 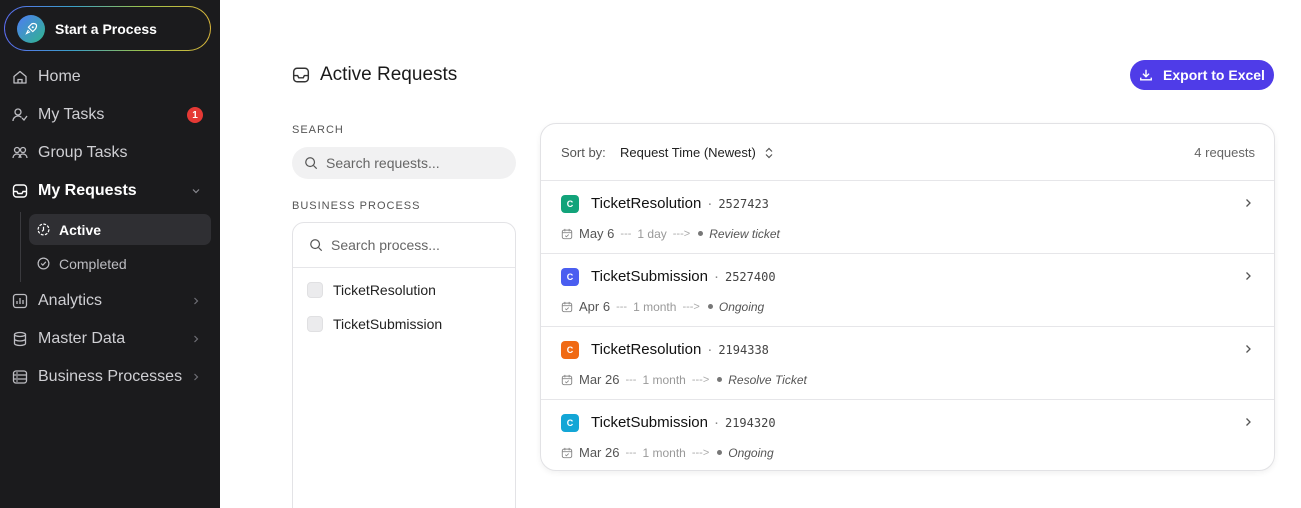 What do you see at coordinates (597, 233) in the screenshot?
I see `request-date: May 6` at bounding box center [597, 233].